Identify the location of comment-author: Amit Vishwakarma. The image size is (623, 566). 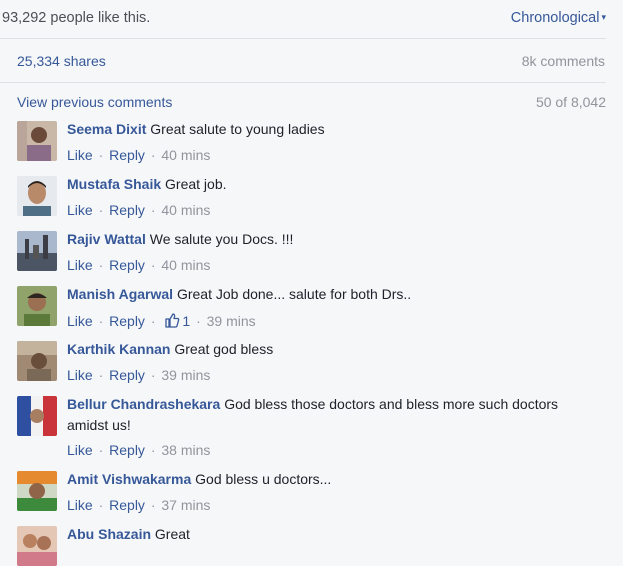
(129, 479).